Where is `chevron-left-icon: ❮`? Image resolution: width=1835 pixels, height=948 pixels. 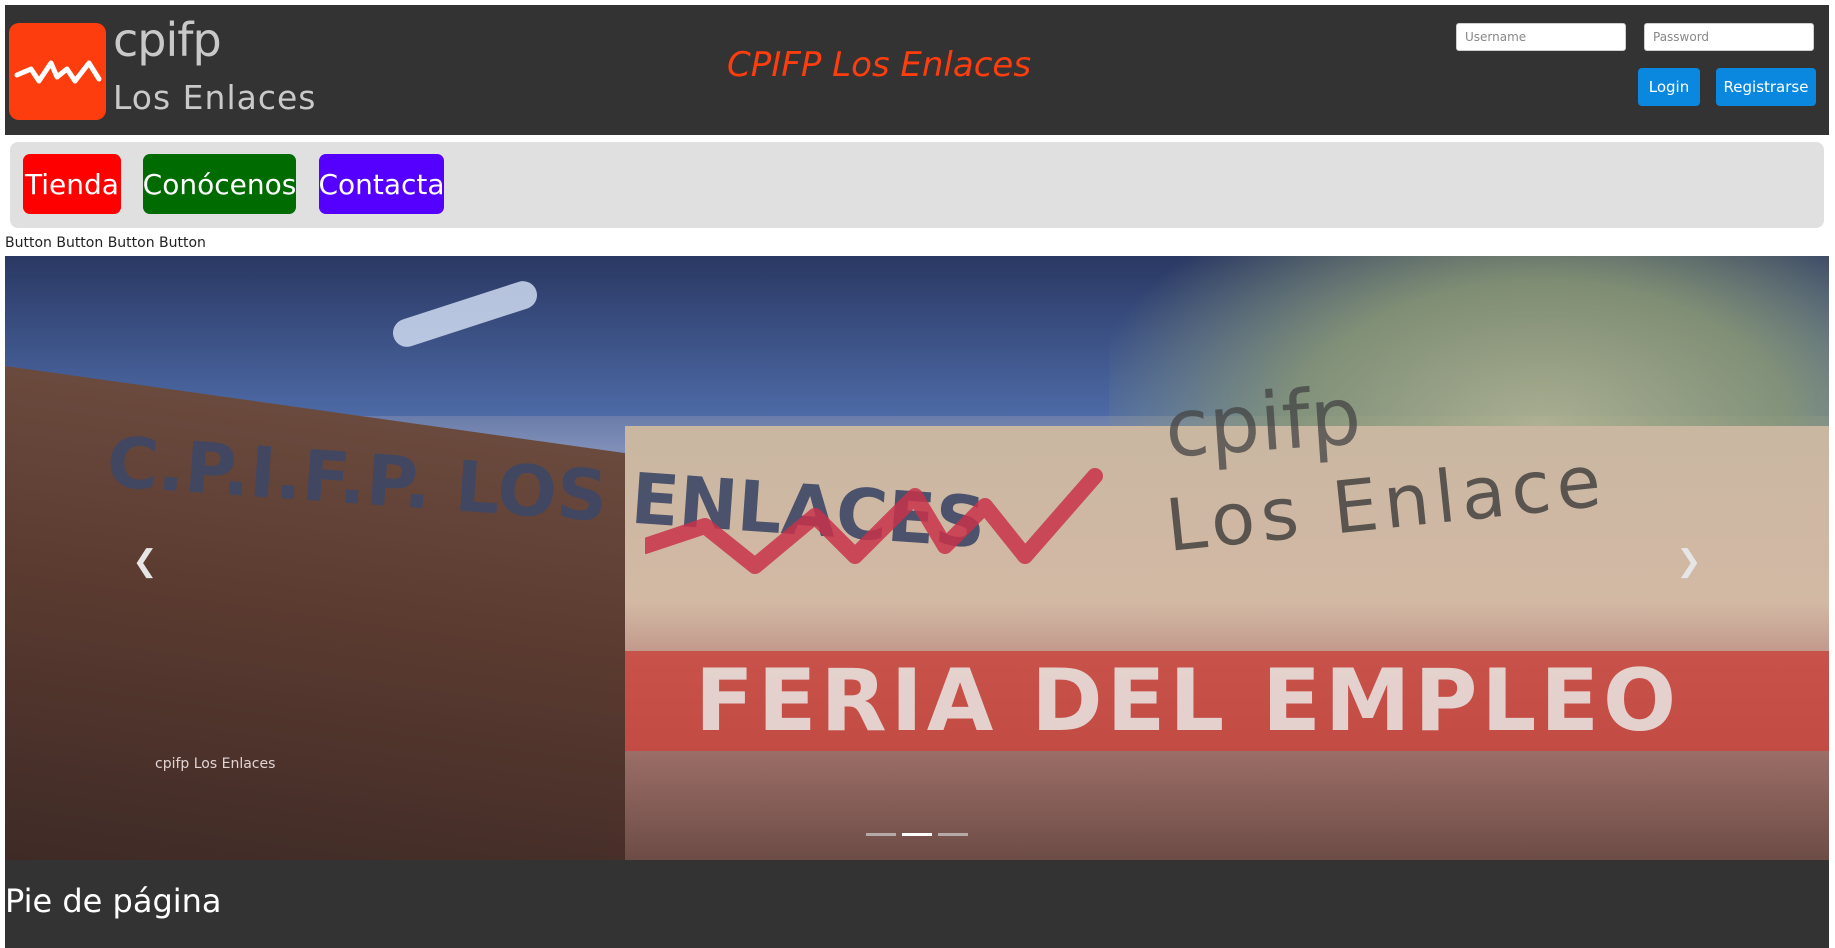 chevron-left-icon: ❮ is located at coordinates (145, 561).